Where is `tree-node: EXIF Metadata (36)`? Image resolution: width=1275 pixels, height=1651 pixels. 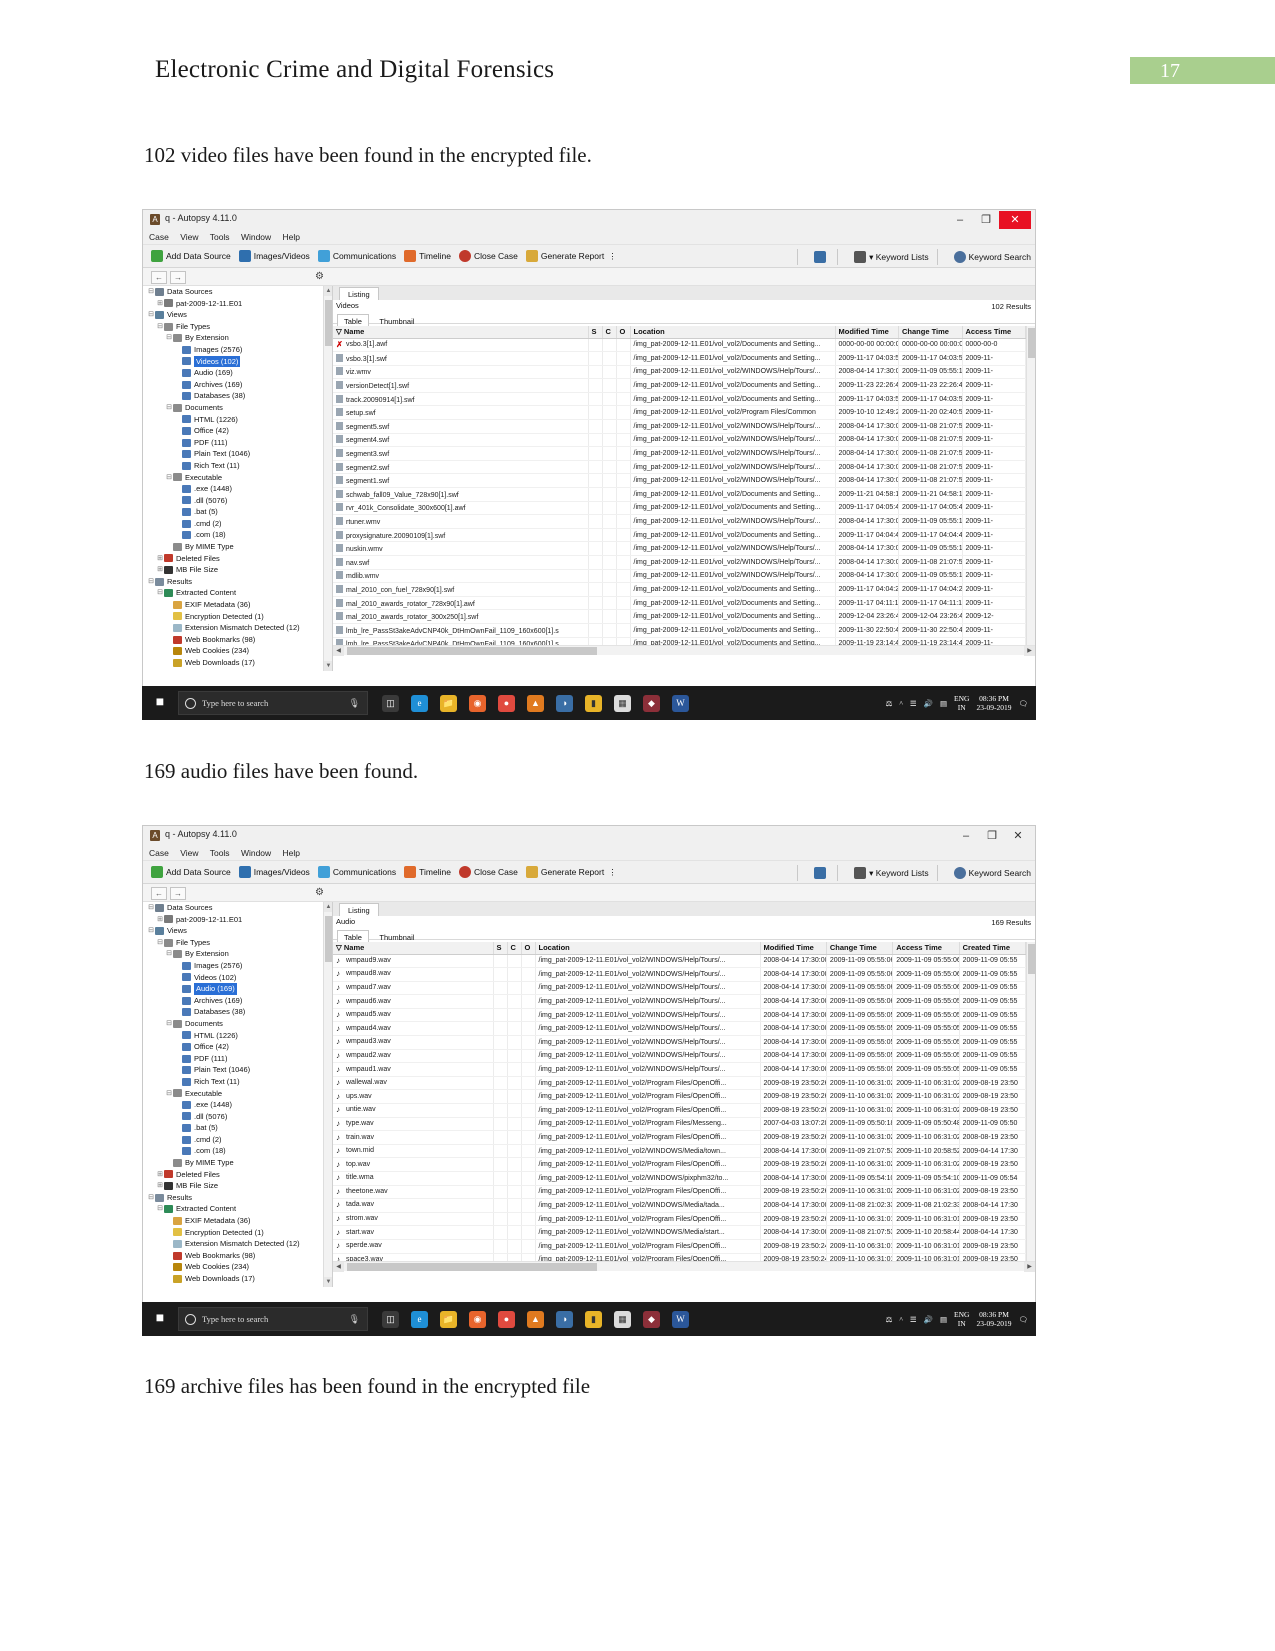
tree-node: EXIF Metadata (36) is located at coordinates (237, 1221).